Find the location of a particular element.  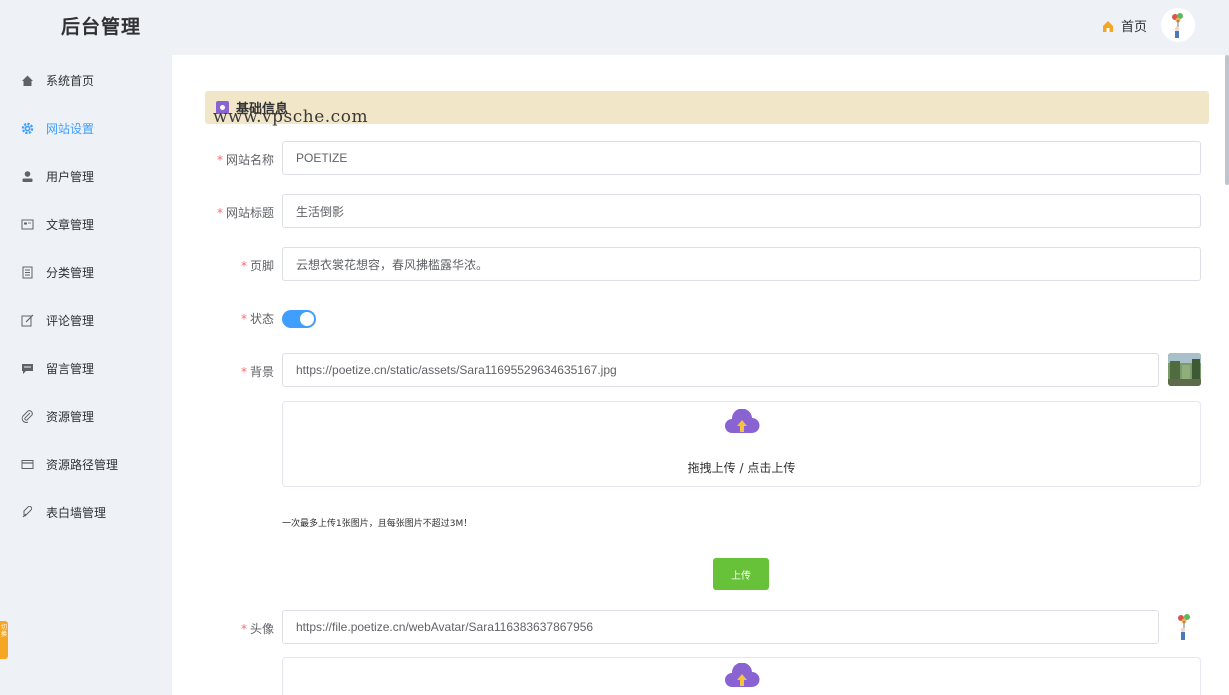

card-icon is located at coordinates (27, 464).